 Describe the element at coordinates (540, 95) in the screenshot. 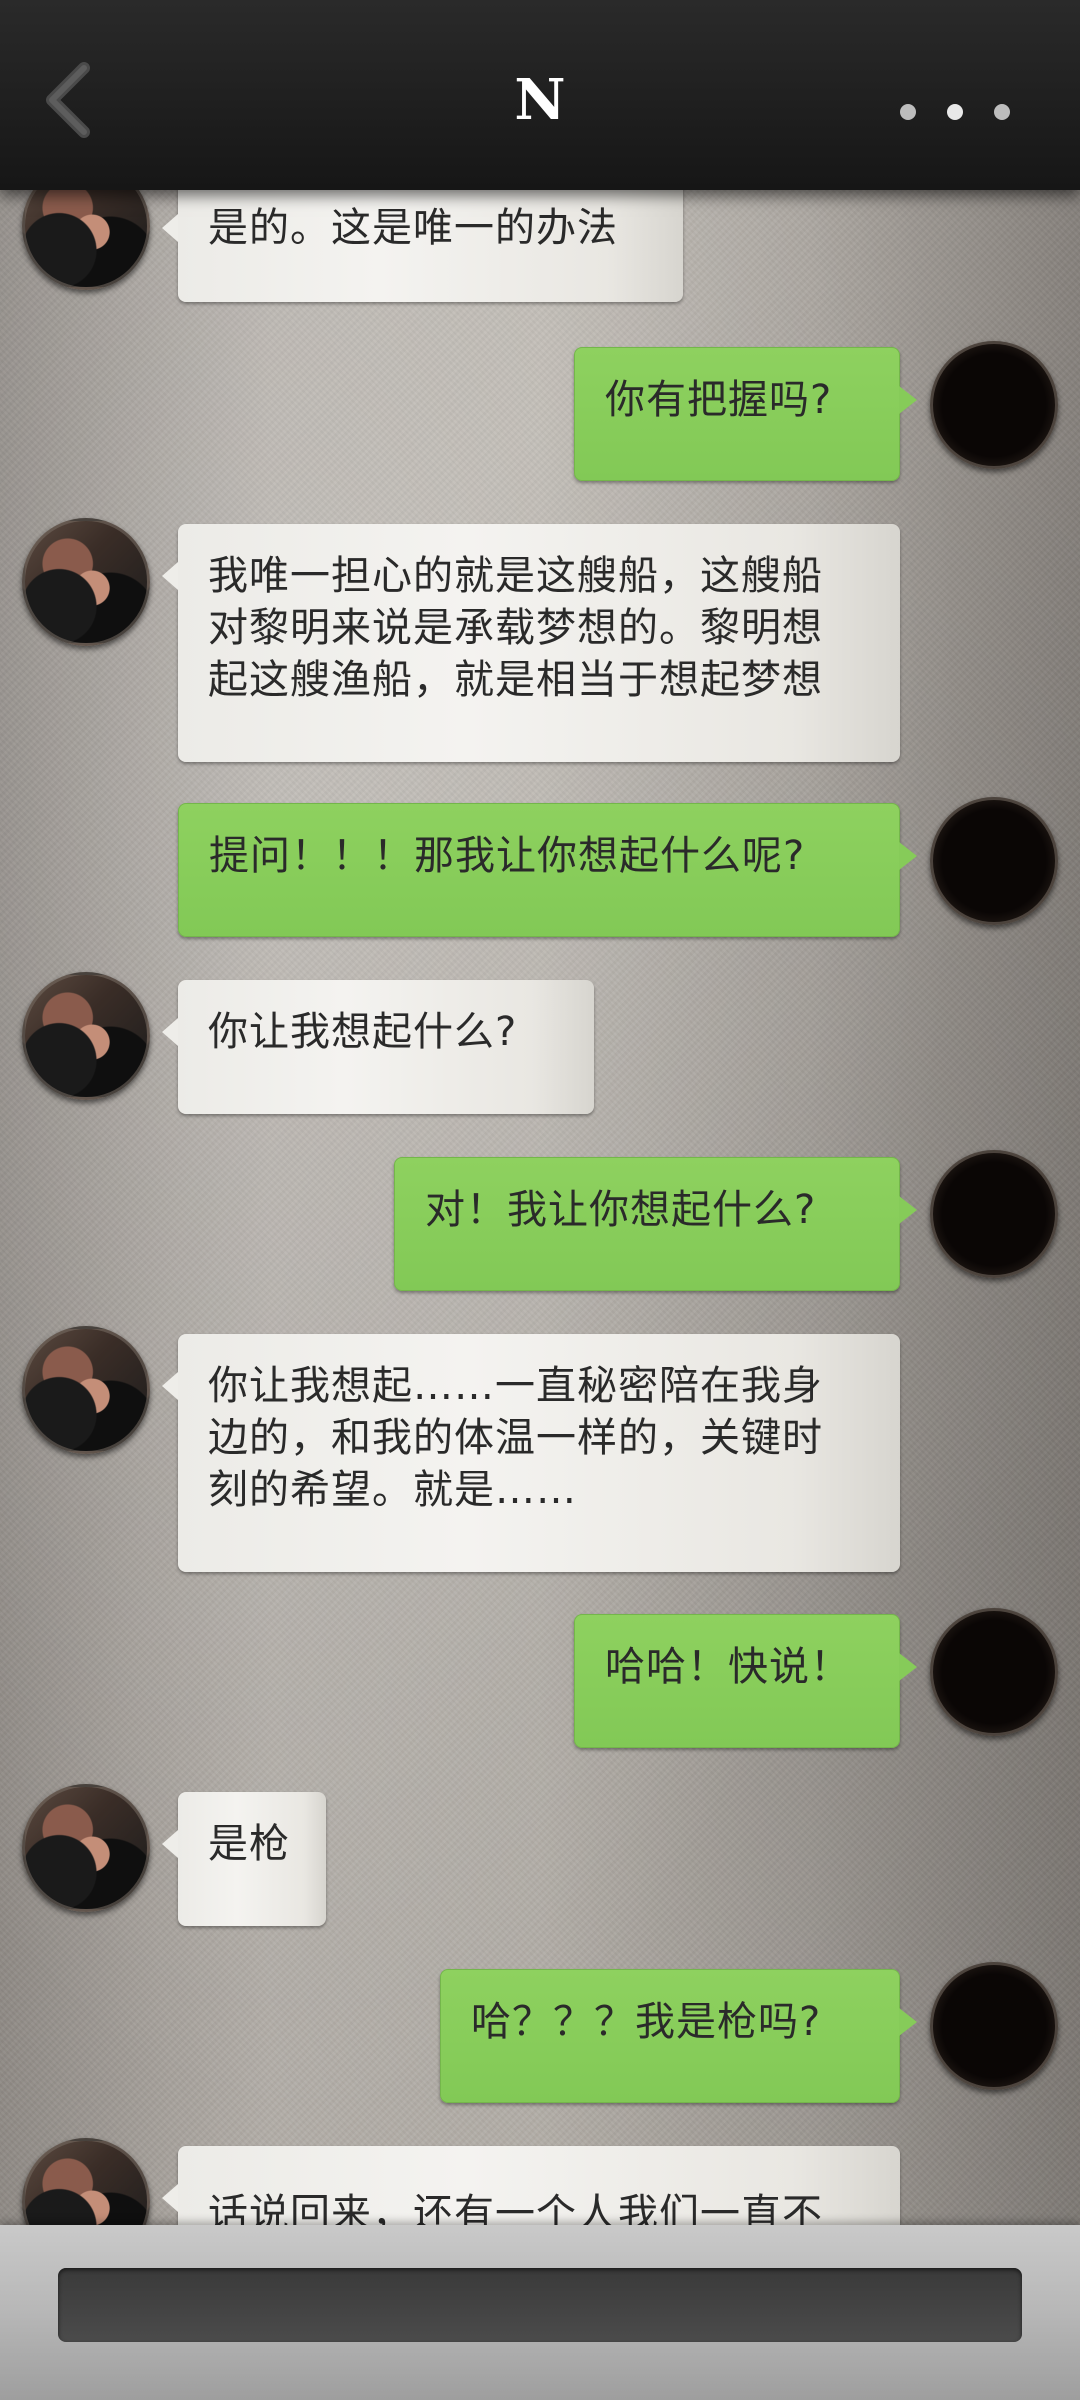

I see `top-bar: N` at that location.